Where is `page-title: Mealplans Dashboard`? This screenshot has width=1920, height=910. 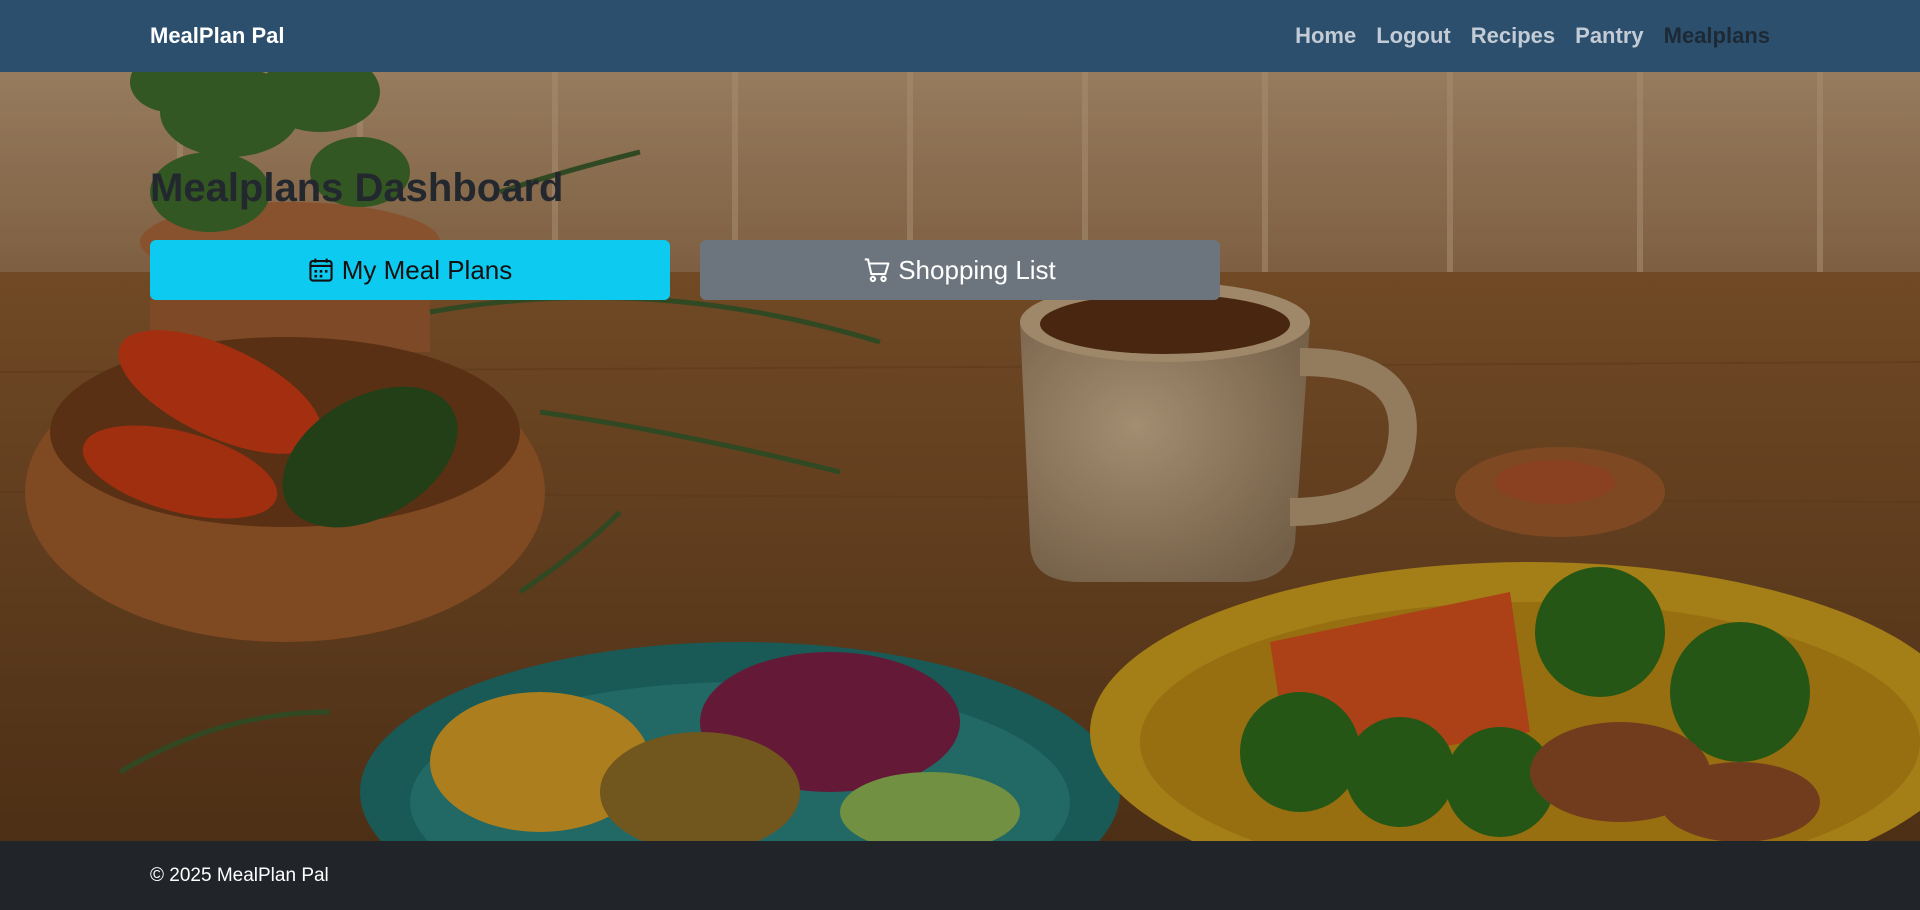 page-title: Mealplans Dashboard is located at coordinates (357, 188).